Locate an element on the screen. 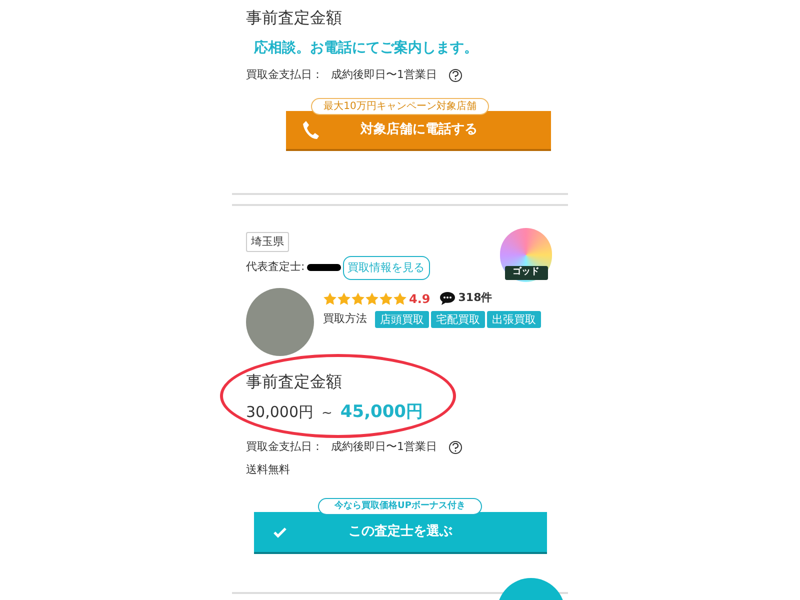 The width and height of the screenshot is (800, 600). comment-icon is located at coordinates (447, 298).